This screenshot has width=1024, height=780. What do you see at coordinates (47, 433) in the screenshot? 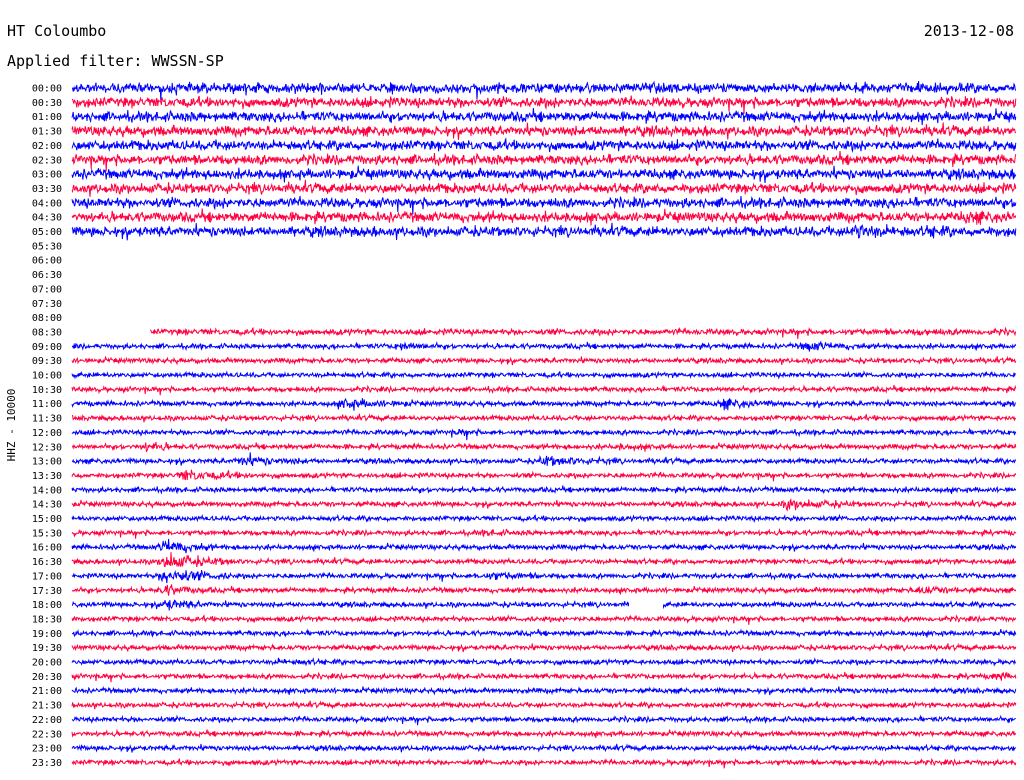
I see `time-label: 12:00` at bounding box center [47, 433].